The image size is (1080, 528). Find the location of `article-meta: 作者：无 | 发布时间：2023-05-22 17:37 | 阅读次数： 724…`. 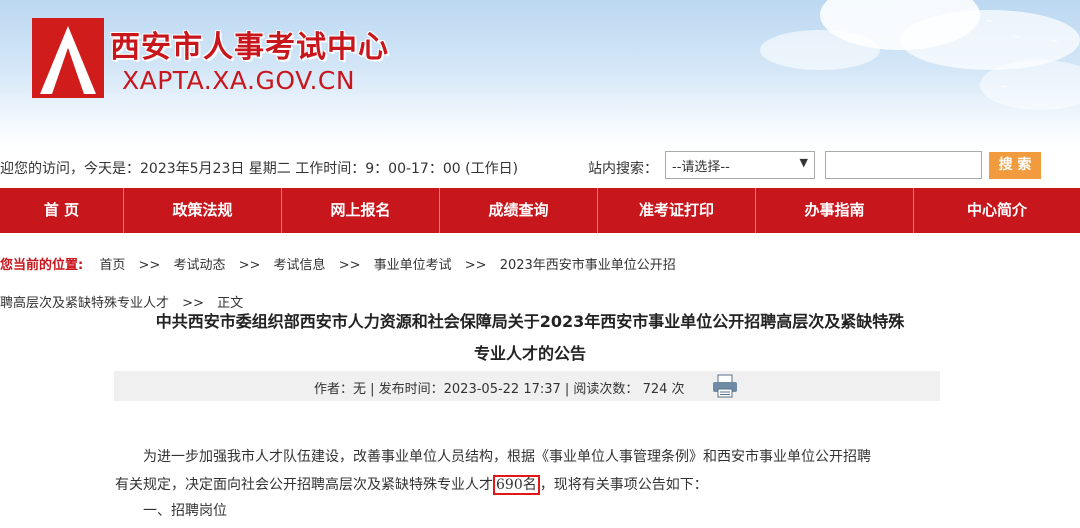

article-meta: 作者：无 | 发布时间：2023-05-22 17:37 | 阅读次数： 724… is located at coordinates (527, 386).